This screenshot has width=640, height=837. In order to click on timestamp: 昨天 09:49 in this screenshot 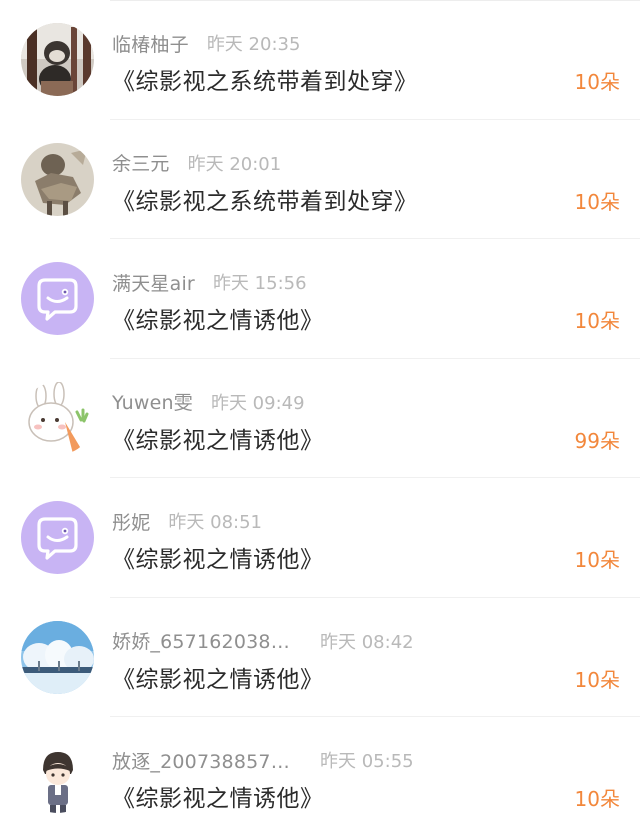, I will do `click(257, 403)`.